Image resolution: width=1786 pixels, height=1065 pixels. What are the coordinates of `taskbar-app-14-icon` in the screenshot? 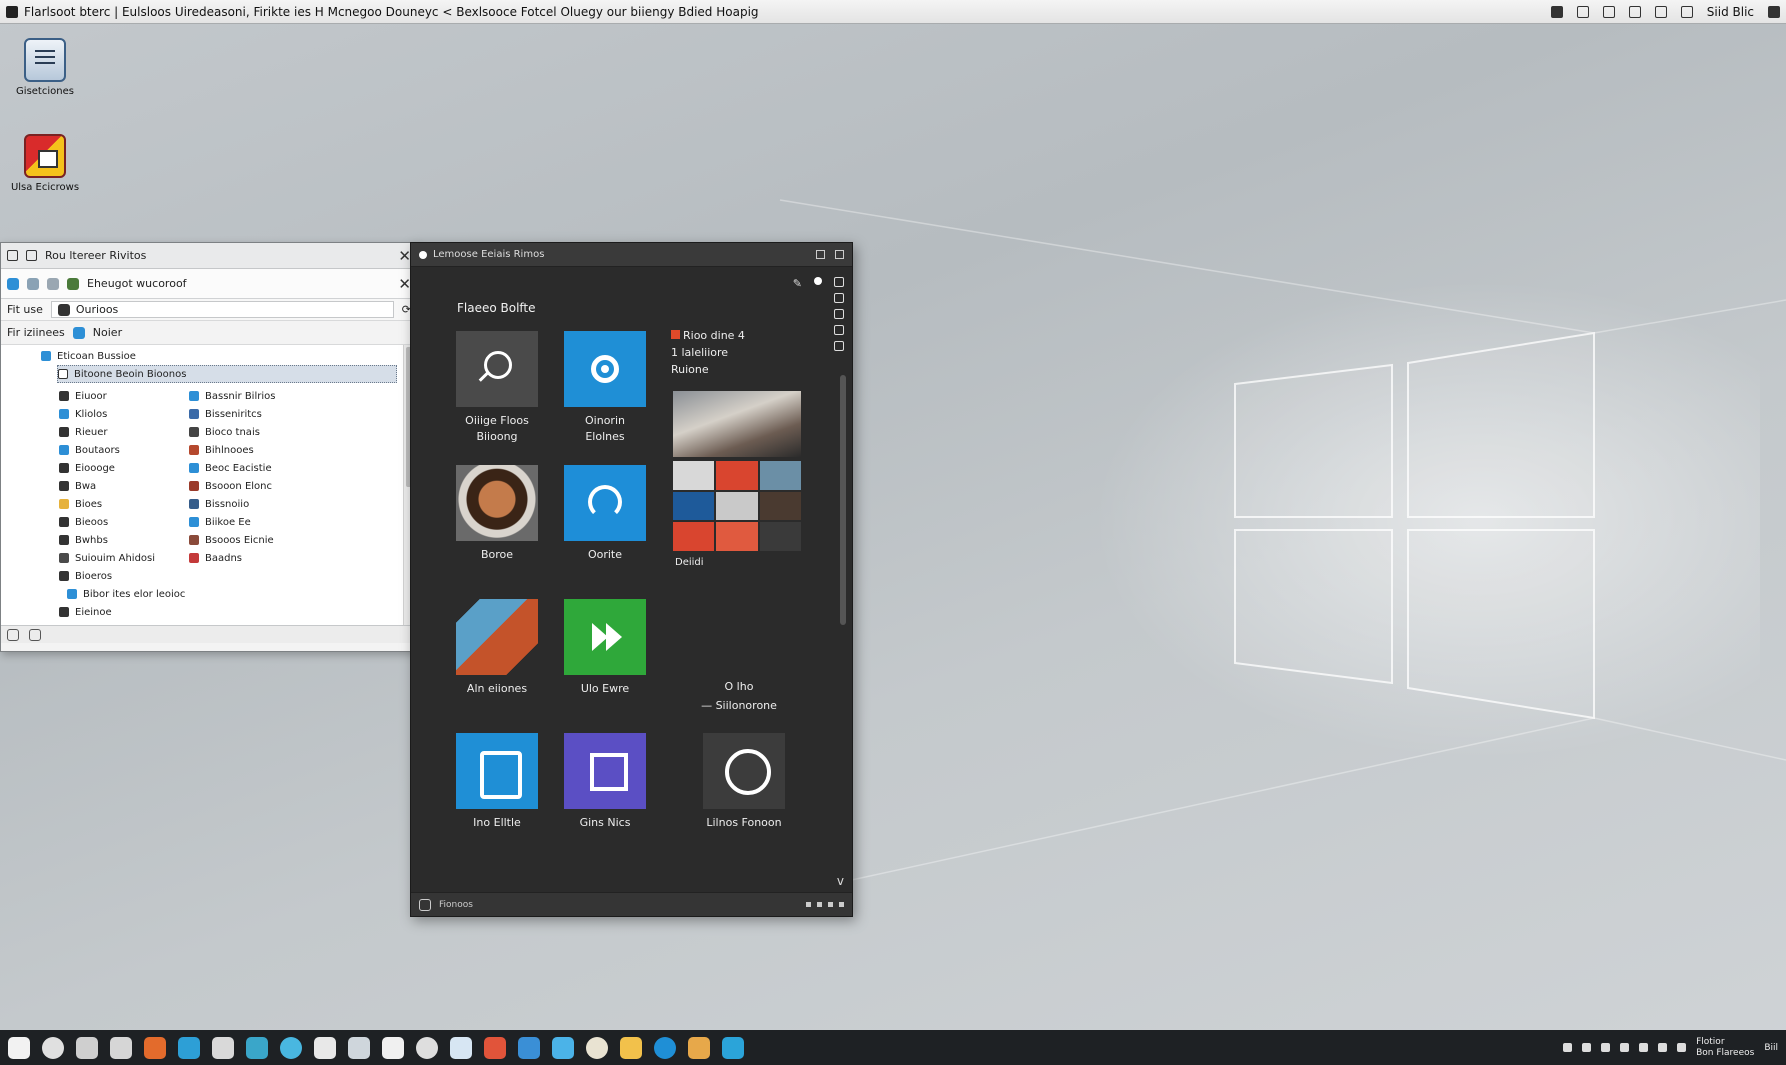 It's located at (495, 1047).